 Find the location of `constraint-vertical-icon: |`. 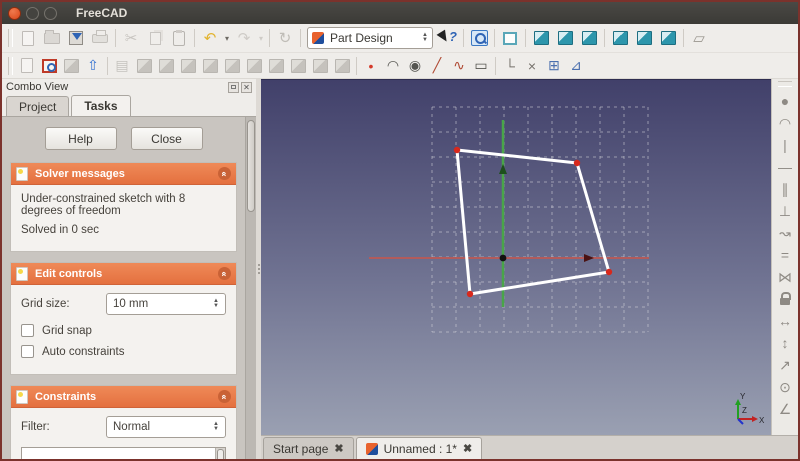

constraint-vertical-icon: | is located at coordinates (785, 145).